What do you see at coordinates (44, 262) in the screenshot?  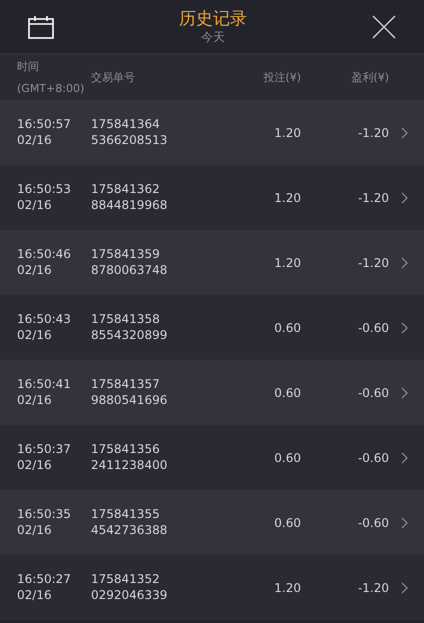 I see `time-cell: 16:50:46 02/16` at bounding box center [44, 262].